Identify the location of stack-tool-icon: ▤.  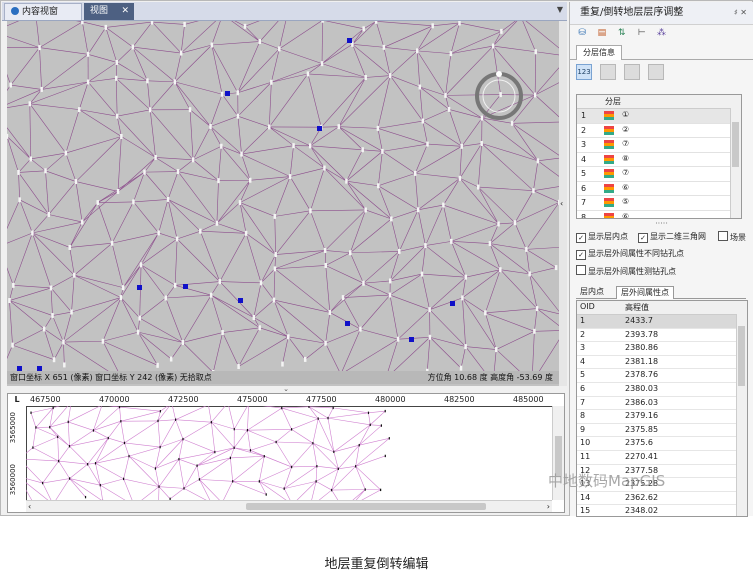
(602, 33).